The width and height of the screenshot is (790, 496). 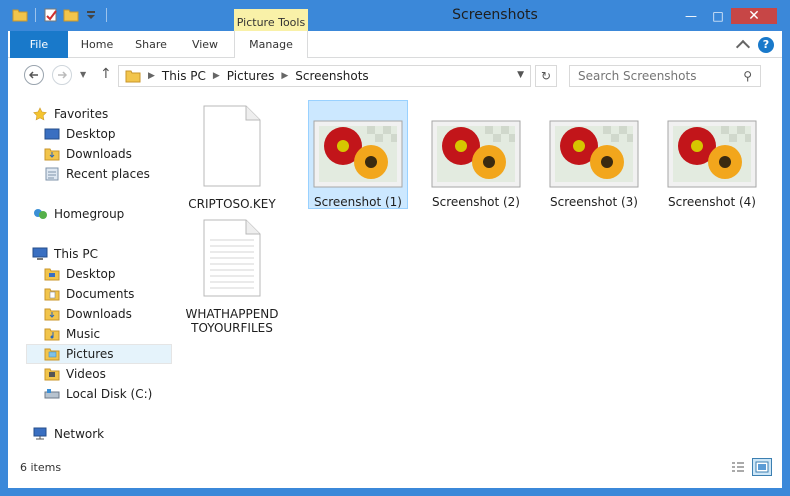 What do you see at coordinates (83, 74) in the screenshot?
I see `recent-locations-chevron-down-icon: ▼` at bounding box center [83, 74].